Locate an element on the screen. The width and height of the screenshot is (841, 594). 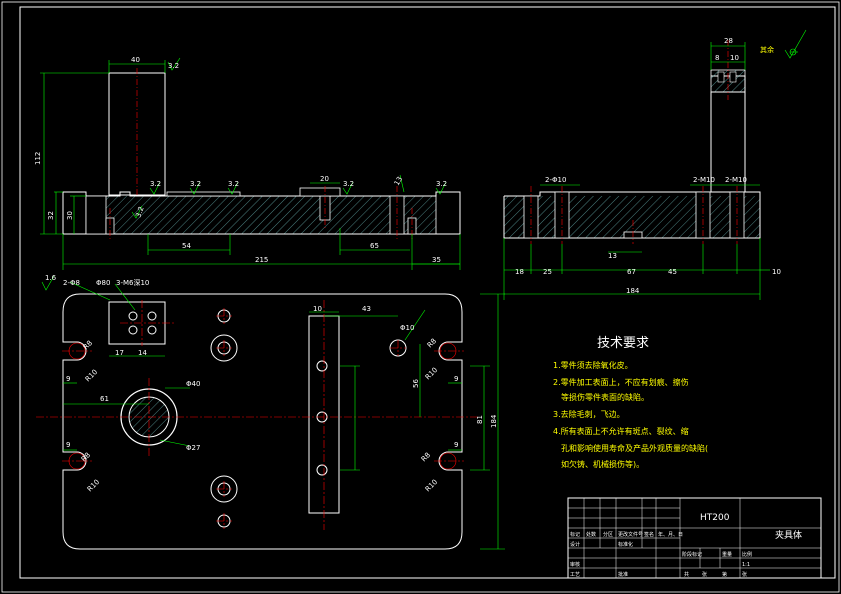
tb-cell-no: 第 is located at coordinates (724, 574).